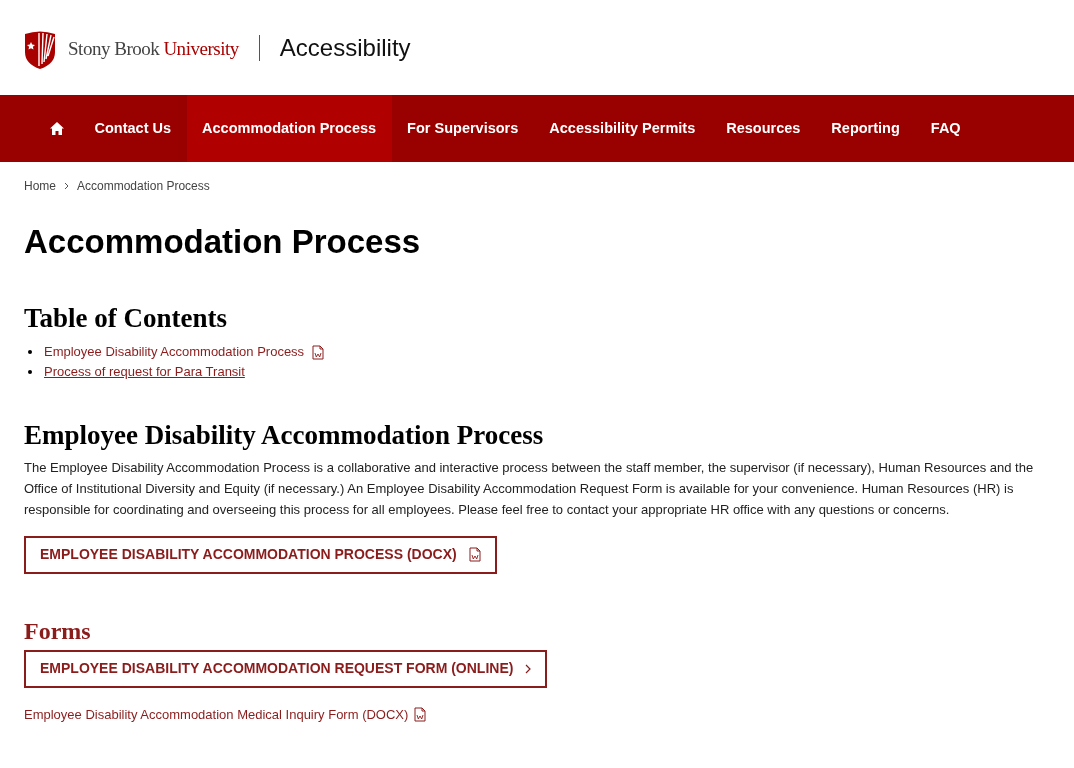  I want to click on breadcrumb-item: Accommodation Process, so click(143, 186).